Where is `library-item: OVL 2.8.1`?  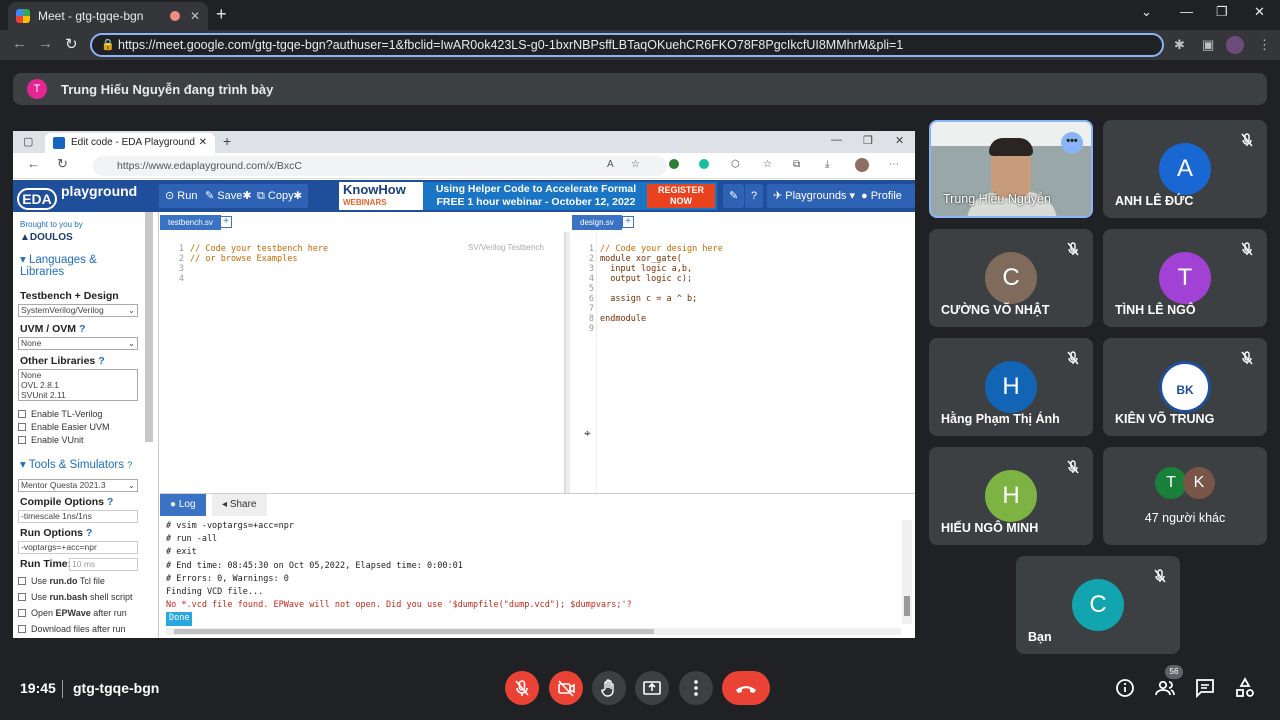
library-item: OVL 2.8.1 is located at coordinates (40, 385).